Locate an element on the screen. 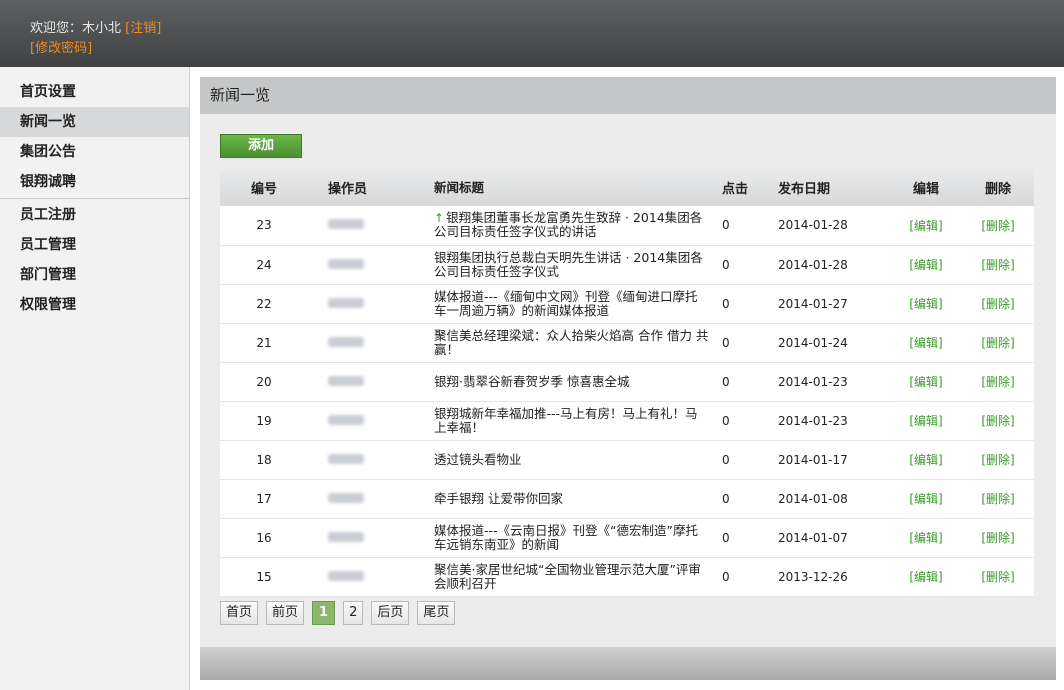 This screenshot has height=690, width=1064. row-title-cell: 透过镜头看物业 is located at coordinates (576, 460).